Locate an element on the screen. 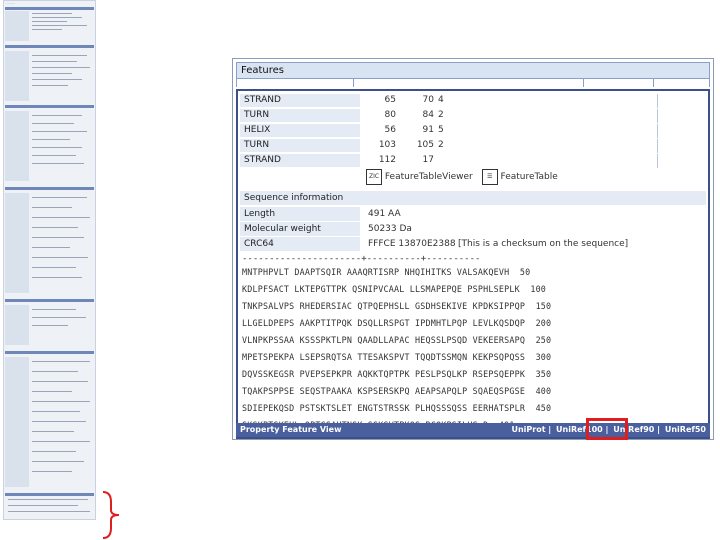  feature-end: 70 is located at coordinates (428, 100).